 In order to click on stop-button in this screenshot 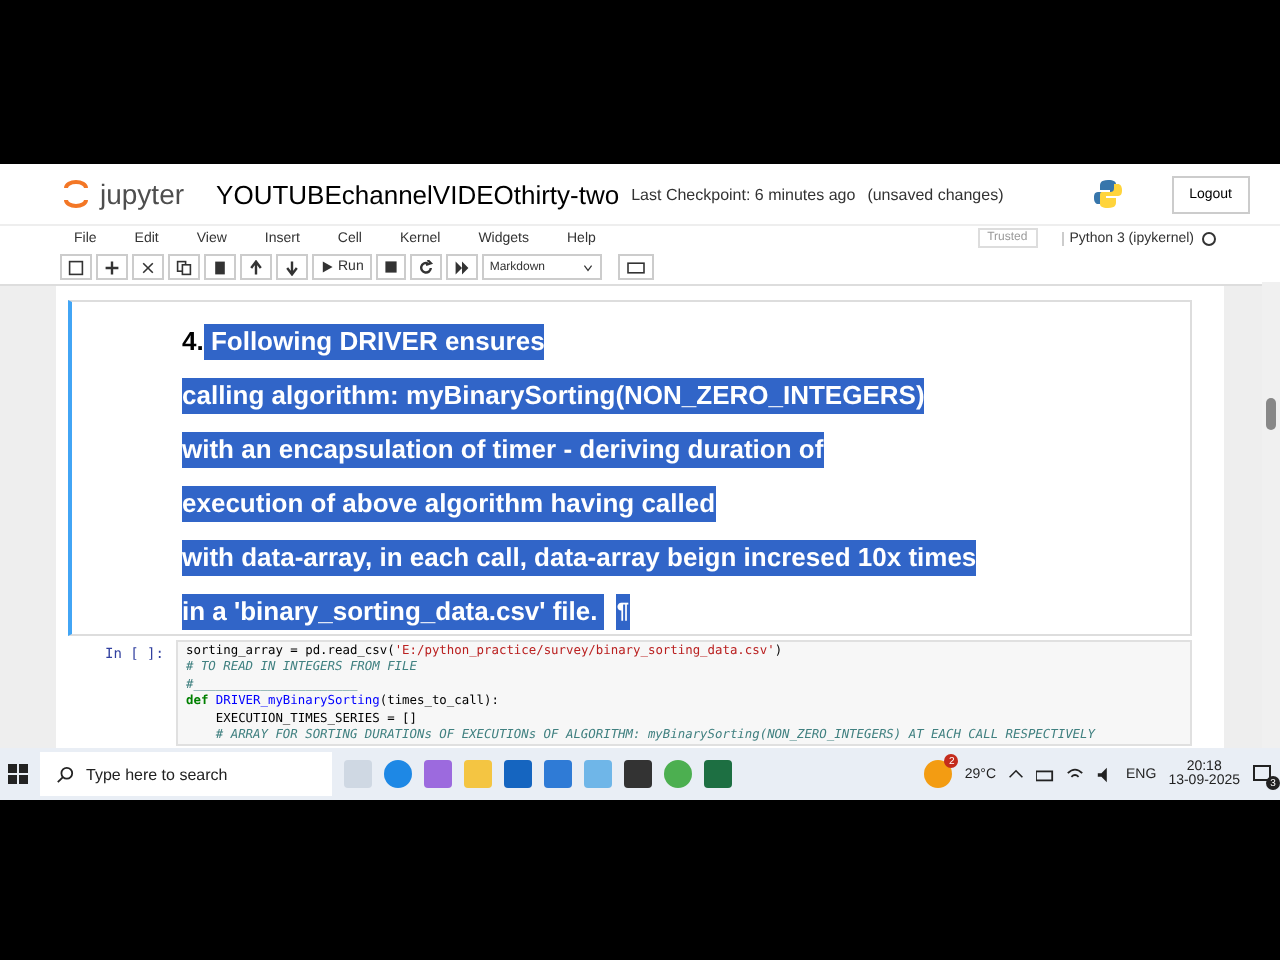, I will do `click(390, 267)`.